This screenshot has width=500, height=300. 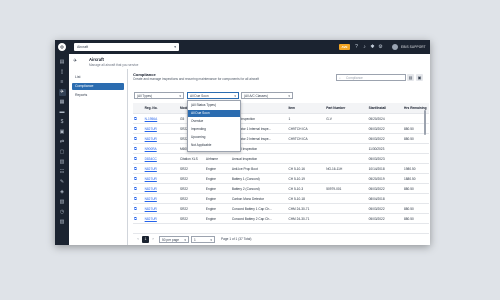 I want to click on item-cell: 1, so click(x=306, y=118).